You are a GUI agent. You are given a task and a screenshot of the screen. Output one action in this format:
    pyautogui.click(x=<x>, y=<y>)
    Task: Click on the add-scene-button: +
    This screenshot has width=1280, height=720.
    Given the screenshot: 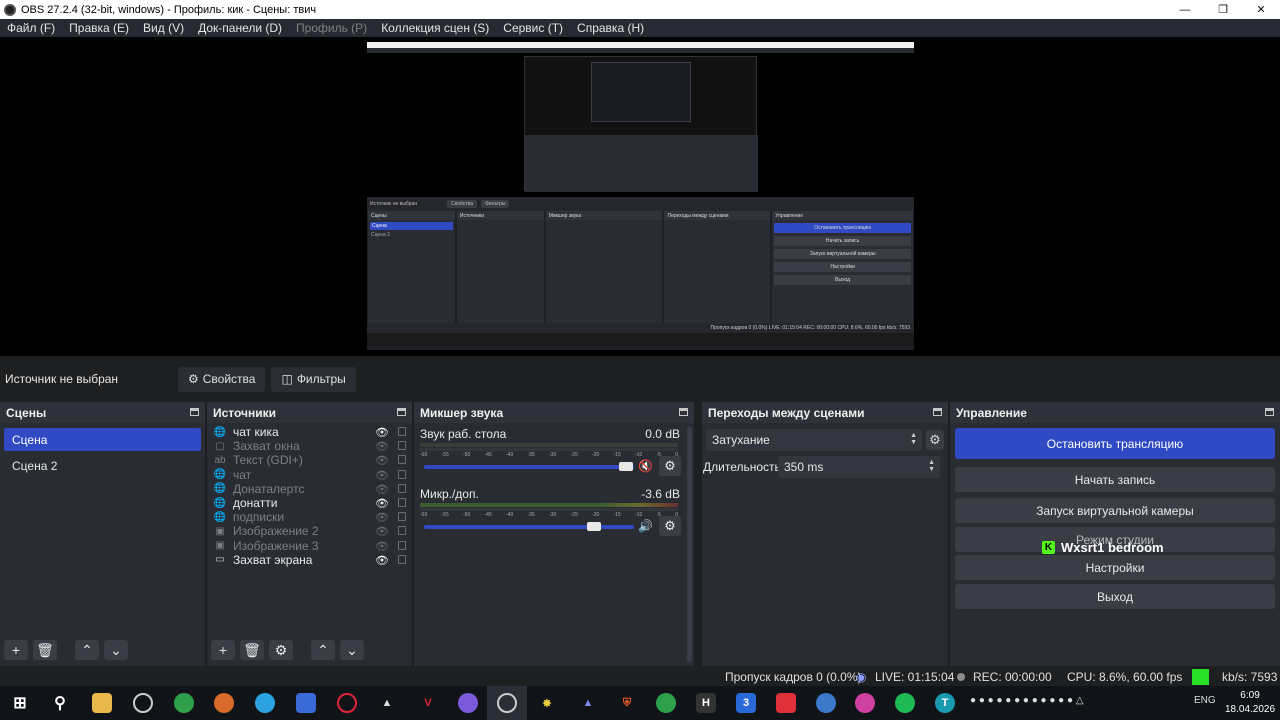 What is the action you would take?
    pyautogui.click(x=16, y=650)
    